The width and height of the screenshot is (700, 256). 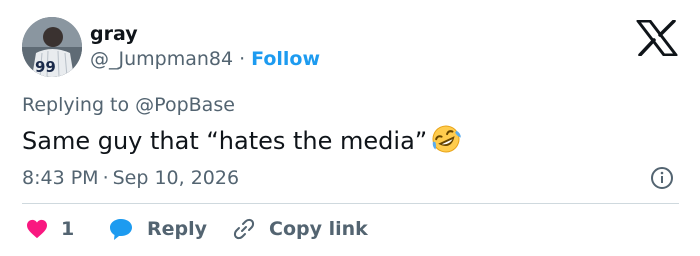 I want to click on replying-to-label: Replying to, so click(x=76, y=105).